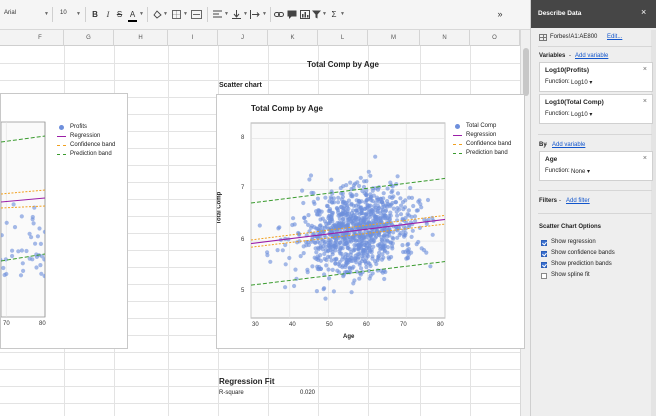 The height and width of the screenshot is (416, 656). What do you see at coordinates (217, 14) in the screenshot?
I see `align-left-icon` at bounding box center [217, 14].